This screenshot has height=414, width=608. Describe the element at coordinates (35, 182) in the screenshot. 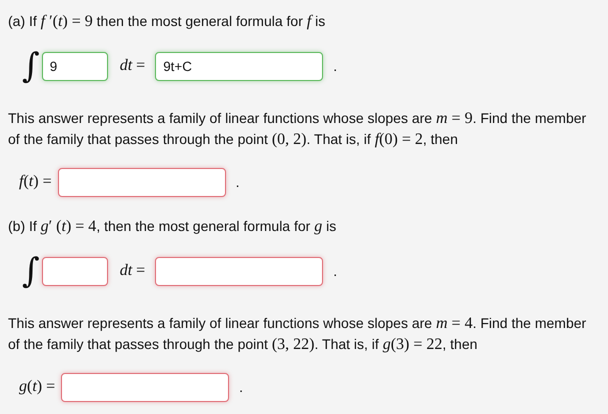

I see `answer-label: f(t) =` at that location.